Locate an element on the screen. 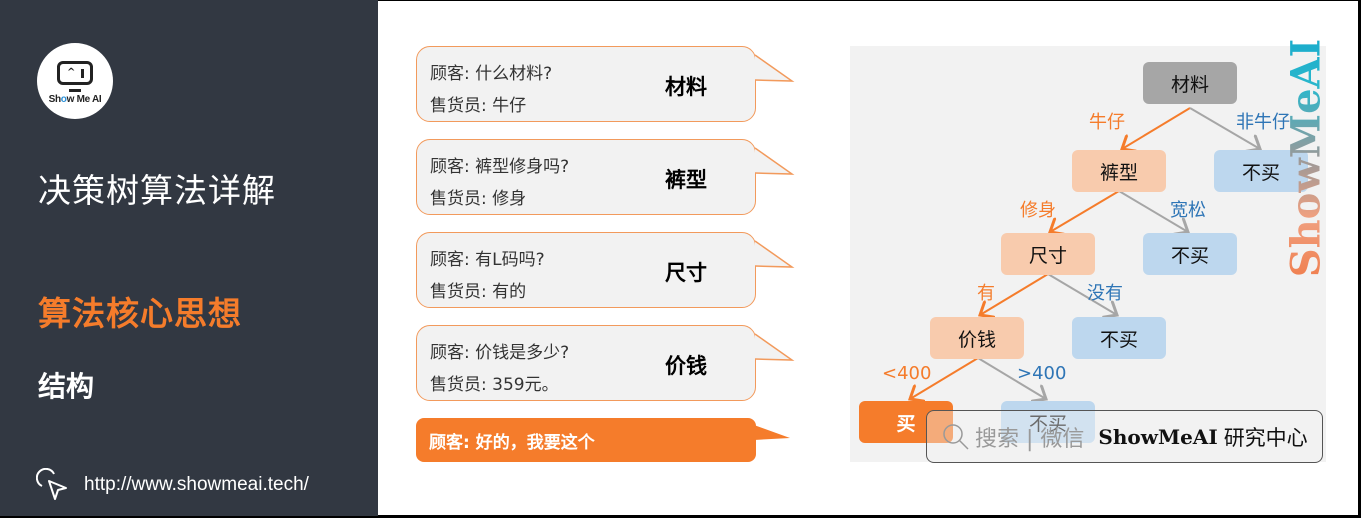 Image resolution: width=1361 pixels, height=518 pixels. course-title: 决策树算法详解 is located at coordinates (157, 190).